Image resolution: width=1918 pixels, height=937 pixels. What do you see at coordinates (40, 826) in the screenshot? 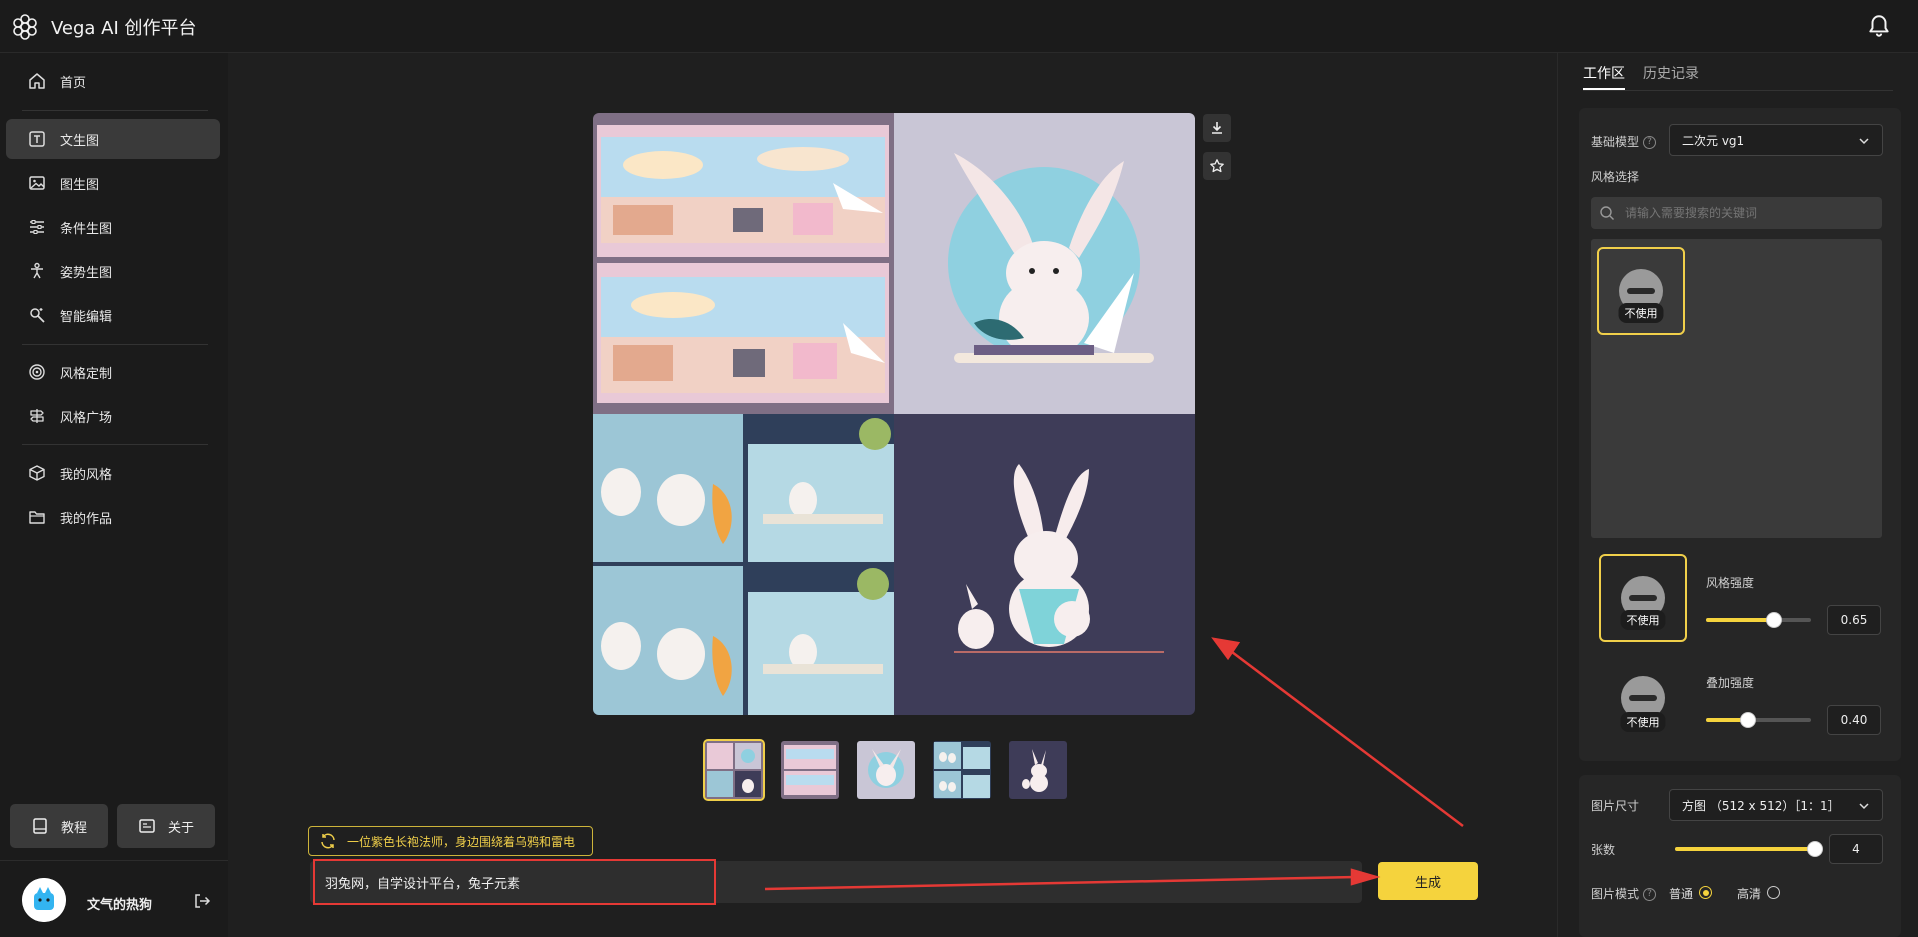
I see `book-icon` at bounding box center [40, 826].